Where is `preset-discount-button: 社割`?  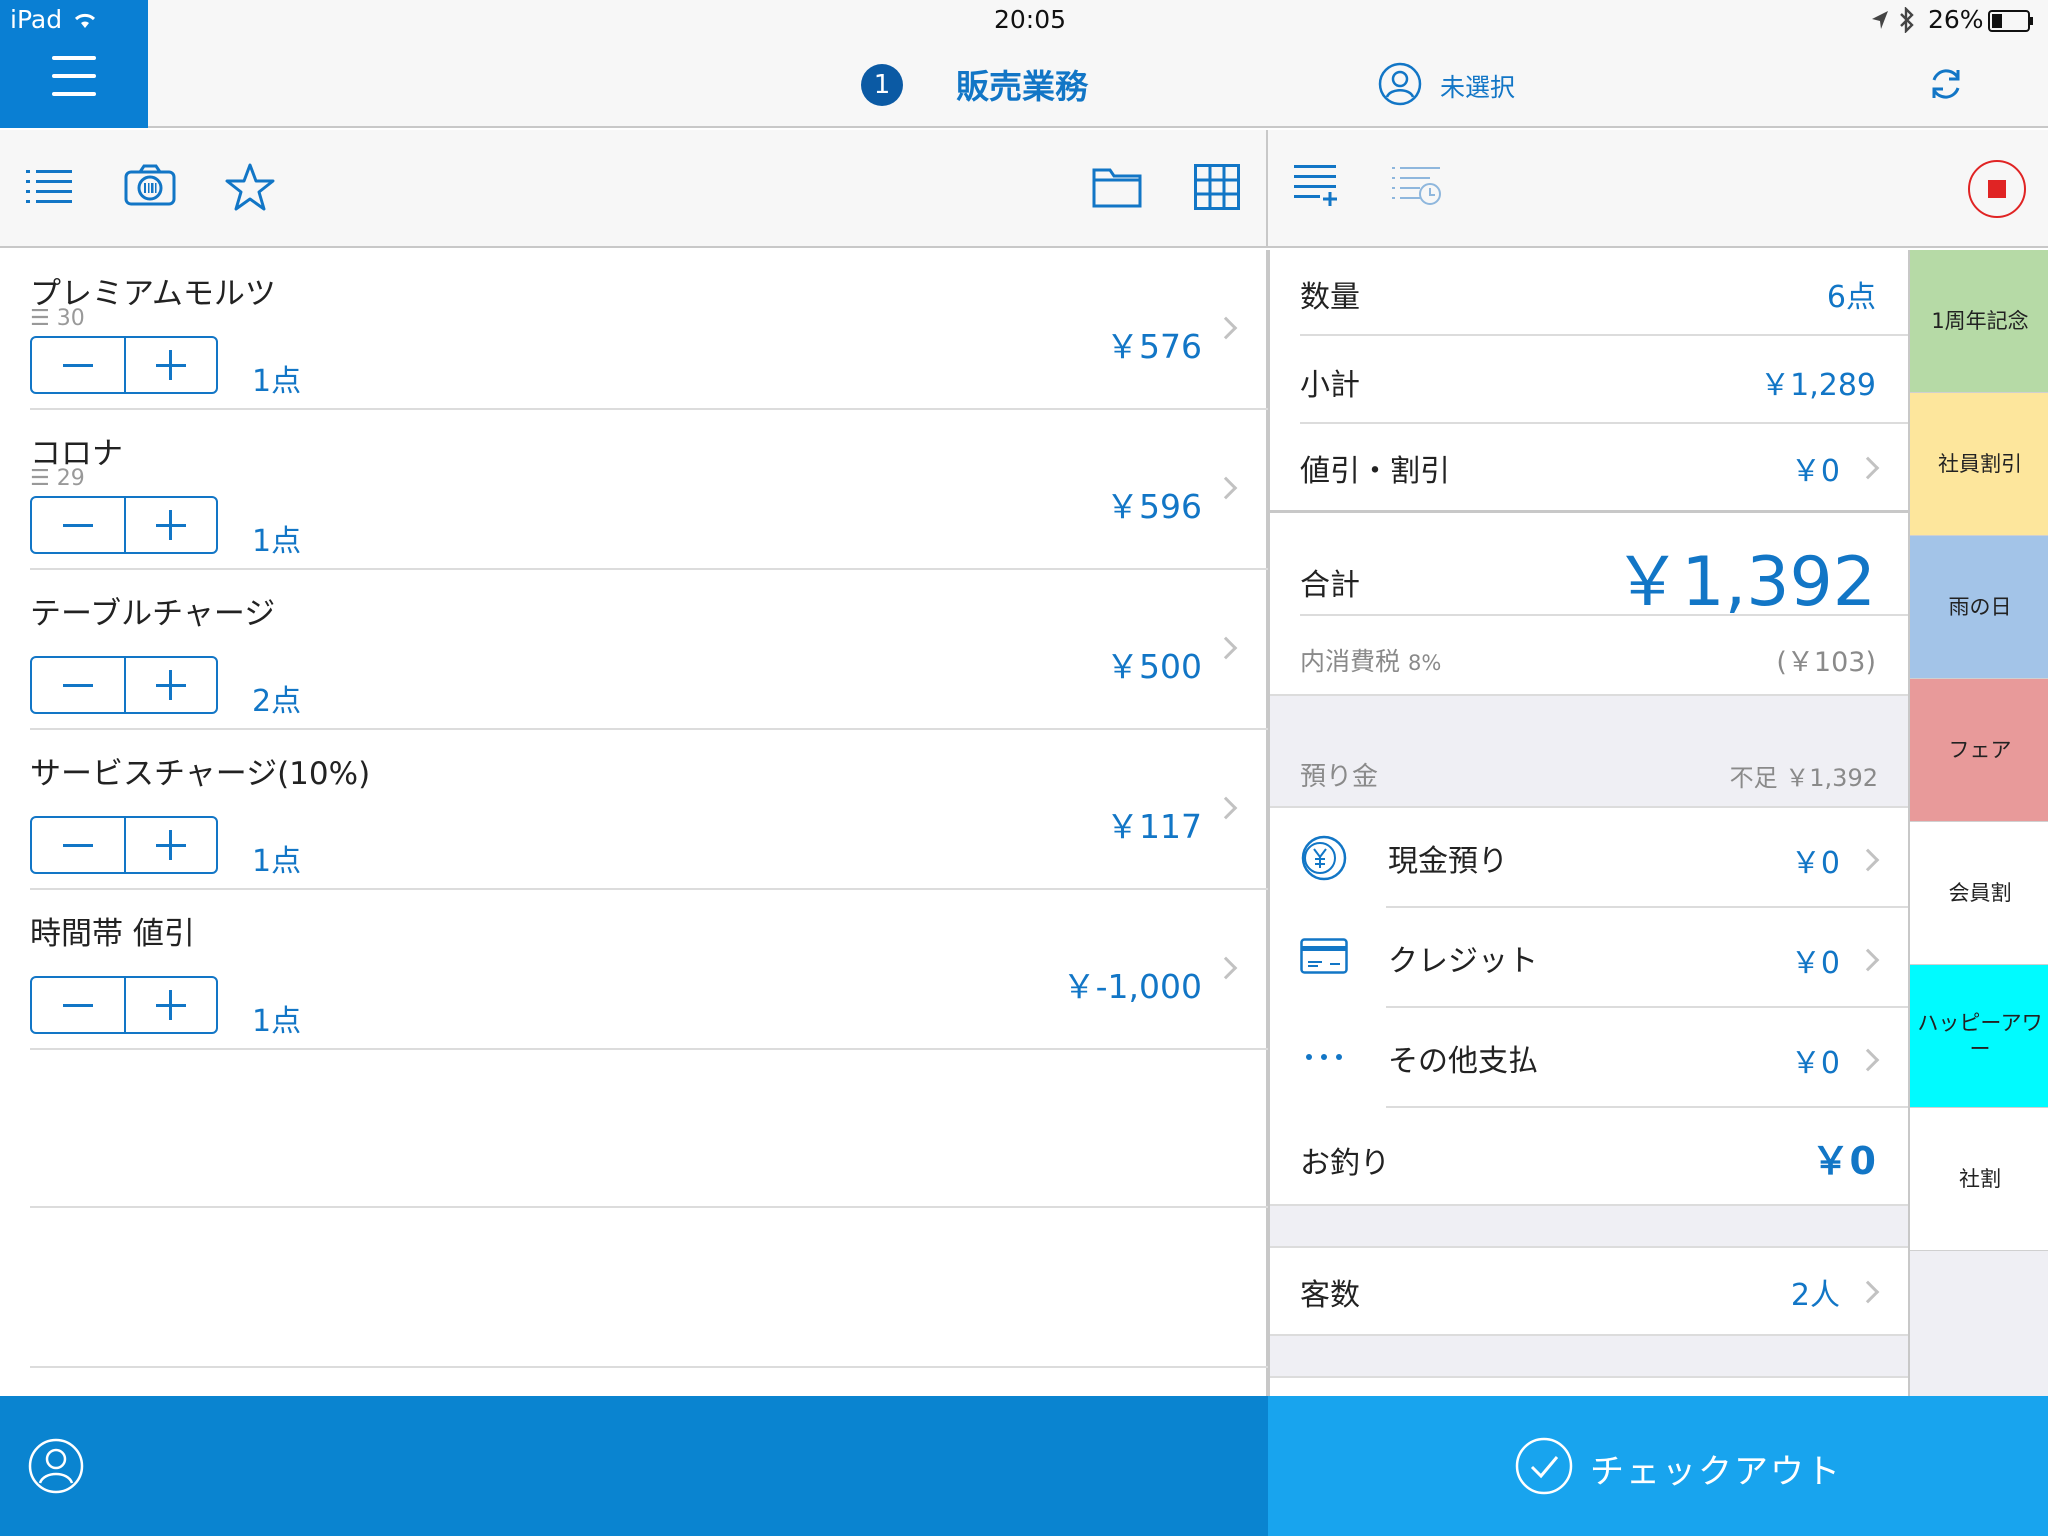 preset-discount-button: 社割 is located at coordinates (1979, 1179).